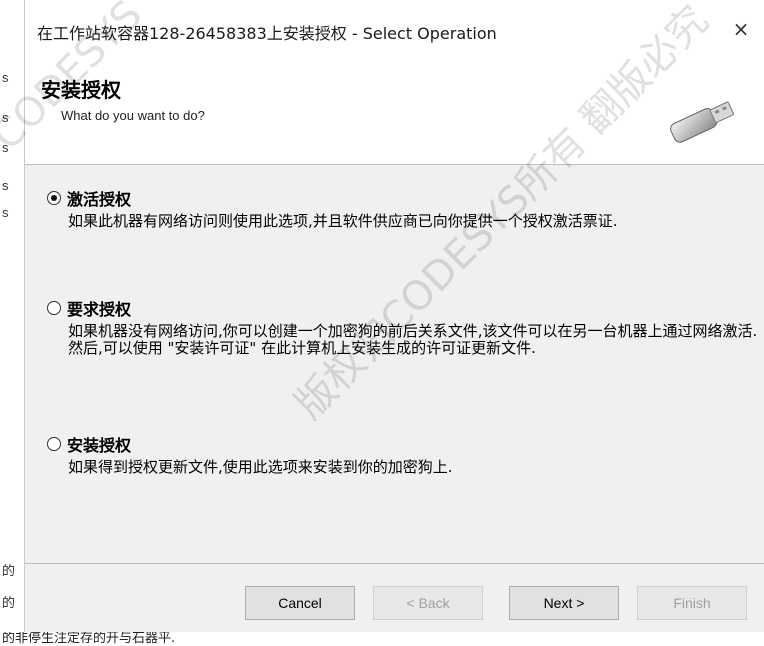 The width and height of the screenshot is (764, 646). Describe the element at coordinates (382, 639) in the screenshot. I see `background-bottom-text: 的非停生注定存的开与石器平.` at that location.